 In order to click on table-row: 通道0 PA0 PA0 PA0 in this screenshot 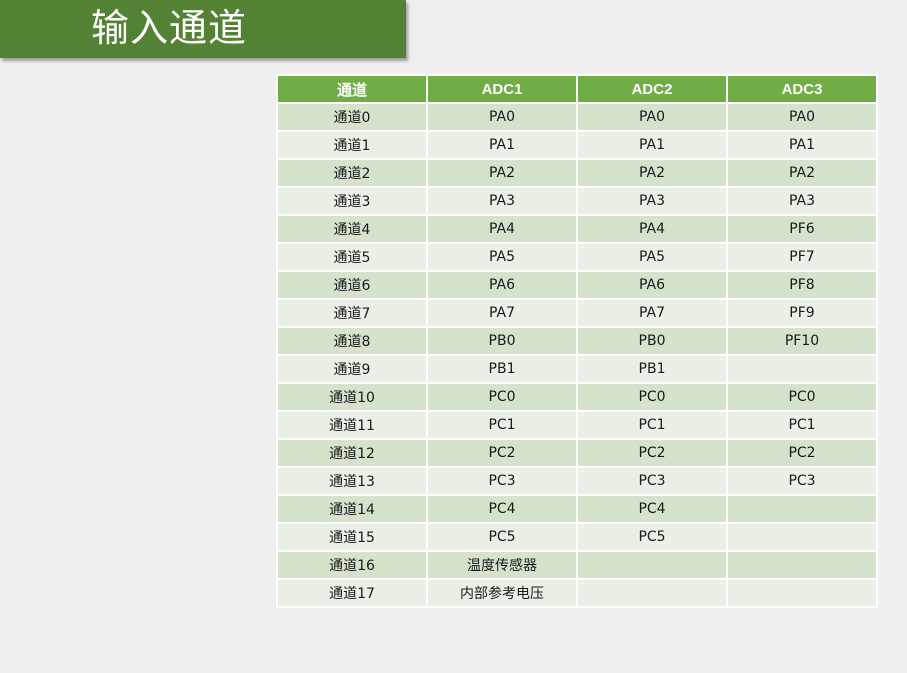, I will do `click(577, 117)`.